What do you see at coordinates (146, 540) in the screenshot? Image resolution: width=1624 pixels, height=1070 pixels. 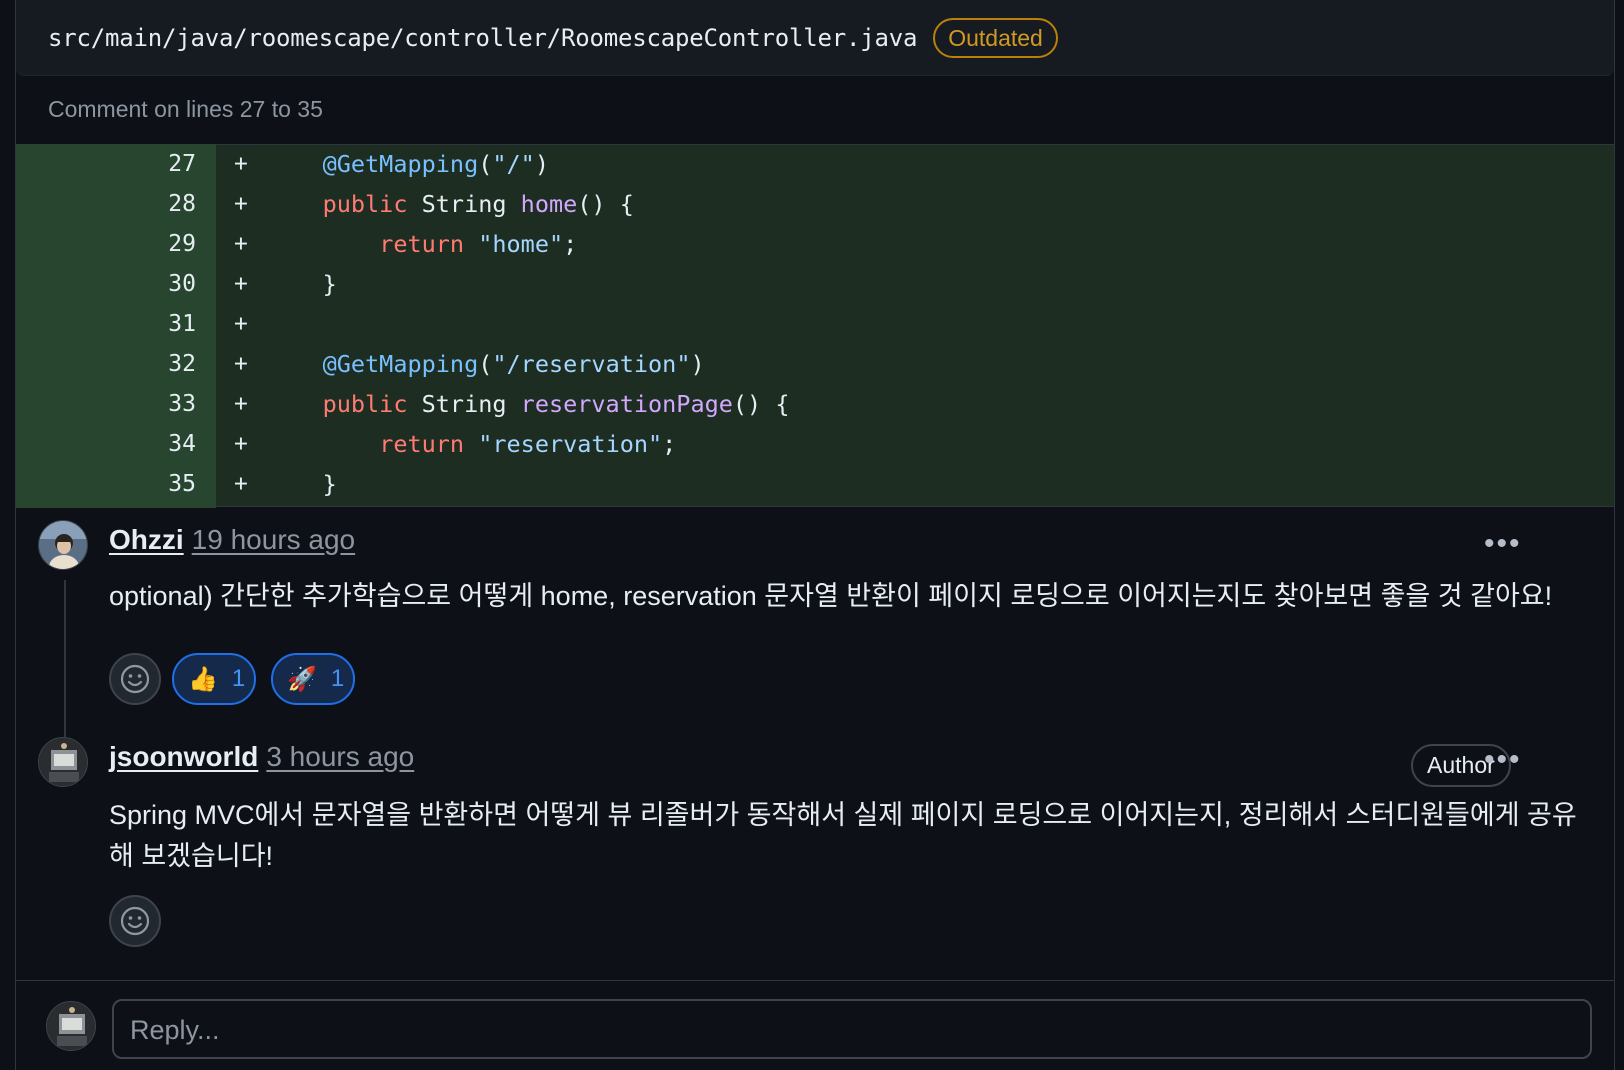 I see `author-link: Ohzzi` at bounding box center [146, 540].